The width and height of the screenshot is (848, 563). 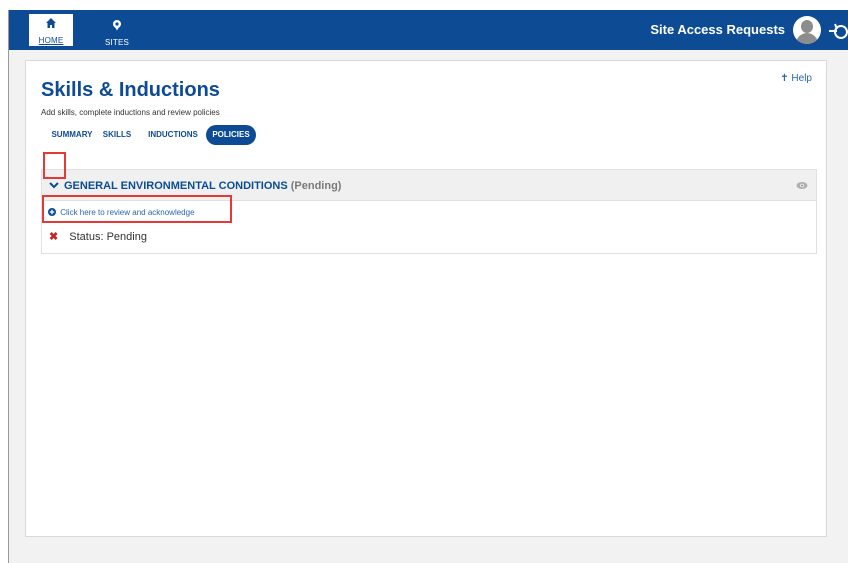 What do you see at coordinates (54, 185) in the screenshot?
I see `chevron-down-icon` at bounding box center [54, 185].